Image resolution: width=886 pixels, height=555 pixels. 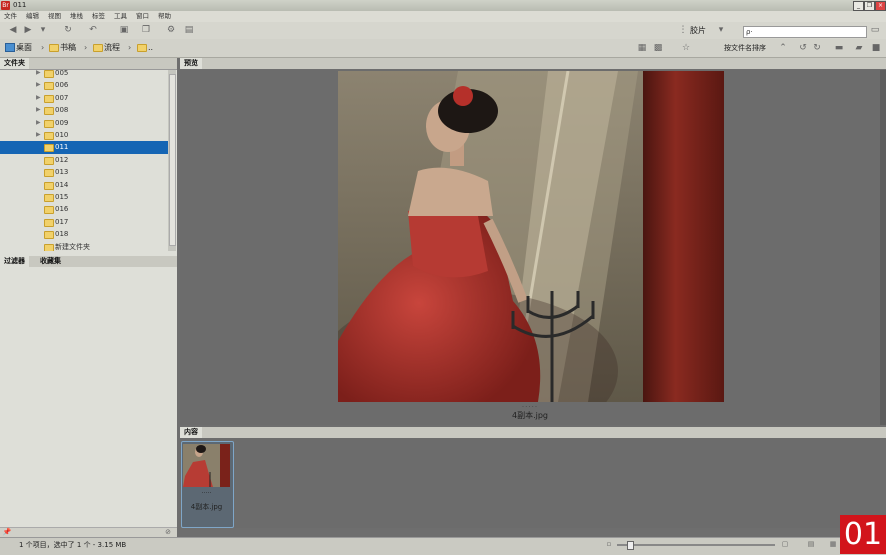 What do you see at coordinates (833, 544) in the screenshot?
I see `view-thumbnails-icon: ▦` at bounding box center [833, 544].